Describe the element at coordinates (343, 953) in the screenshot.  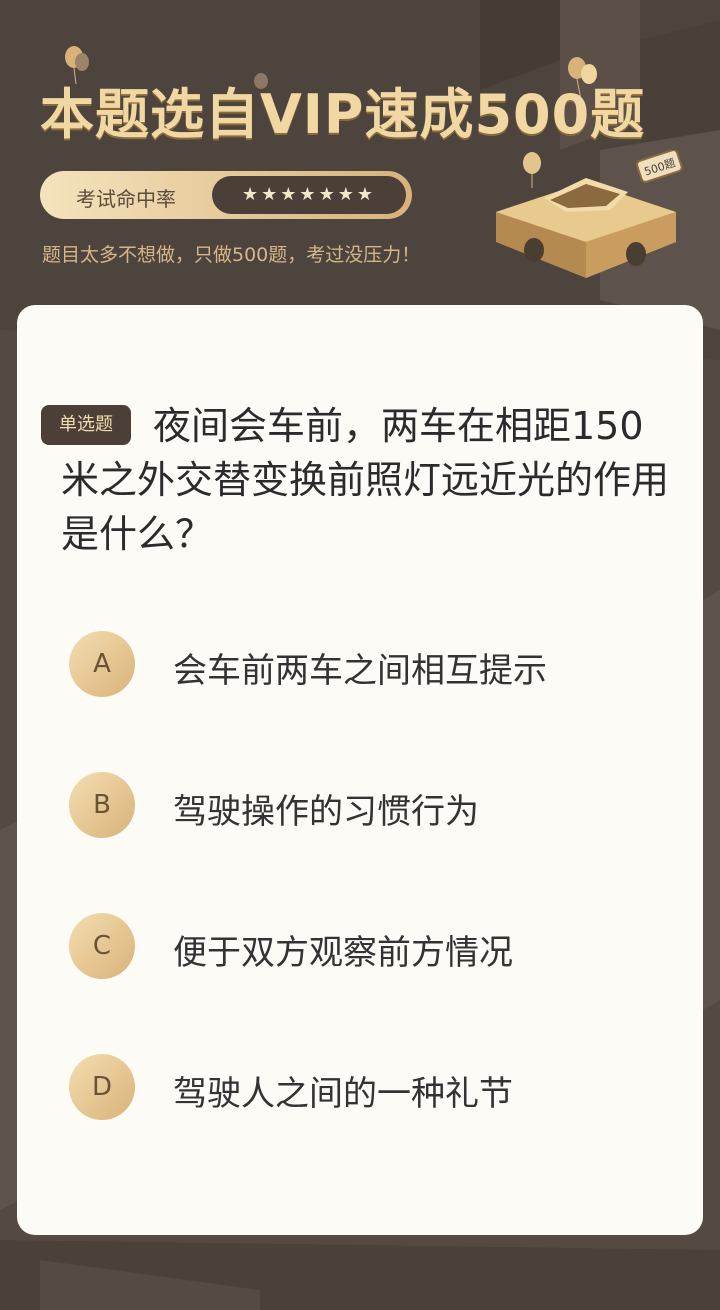
I see `option-c-text: 便于双方观察前方情况` at that location.